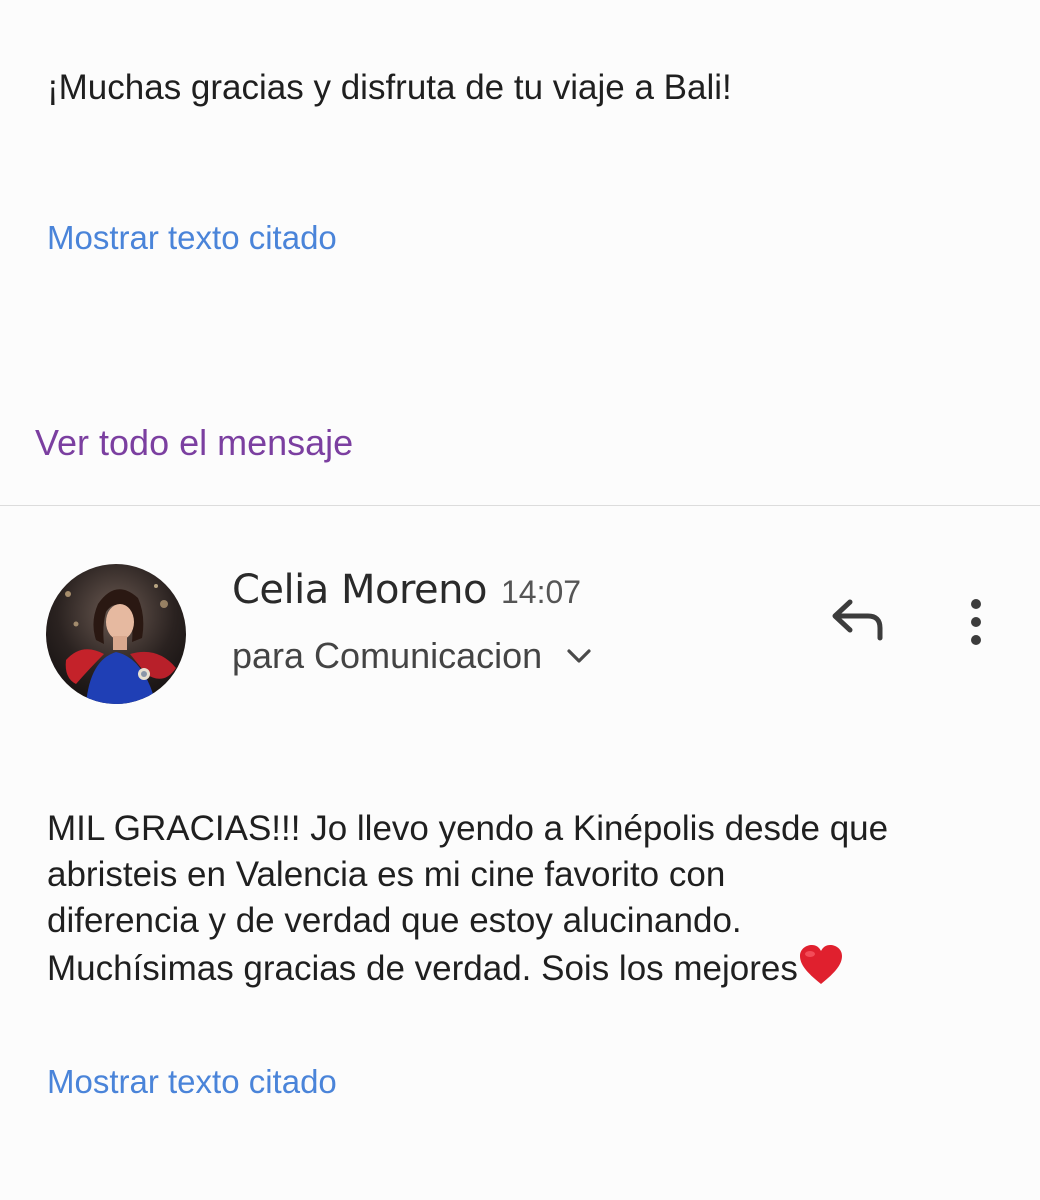 This screenshot has height=1200, width=1040. I want to click on recipient-label: para Comunicacion, so click(387, 655).